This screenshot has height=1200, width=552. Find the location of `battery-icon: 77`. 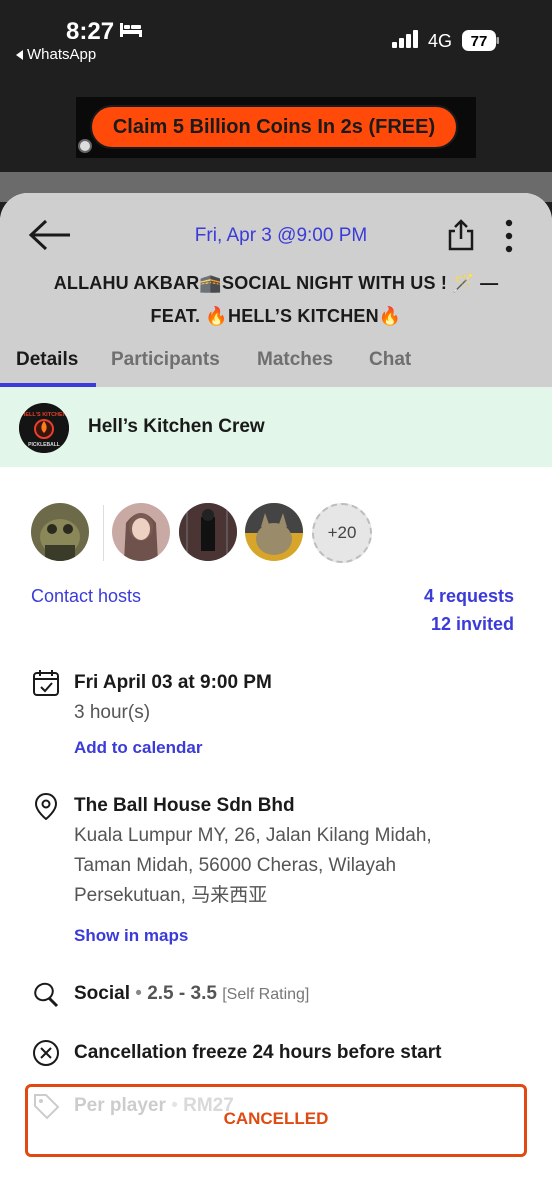

battery-icon: 77 is located at coordinates (480, 40).